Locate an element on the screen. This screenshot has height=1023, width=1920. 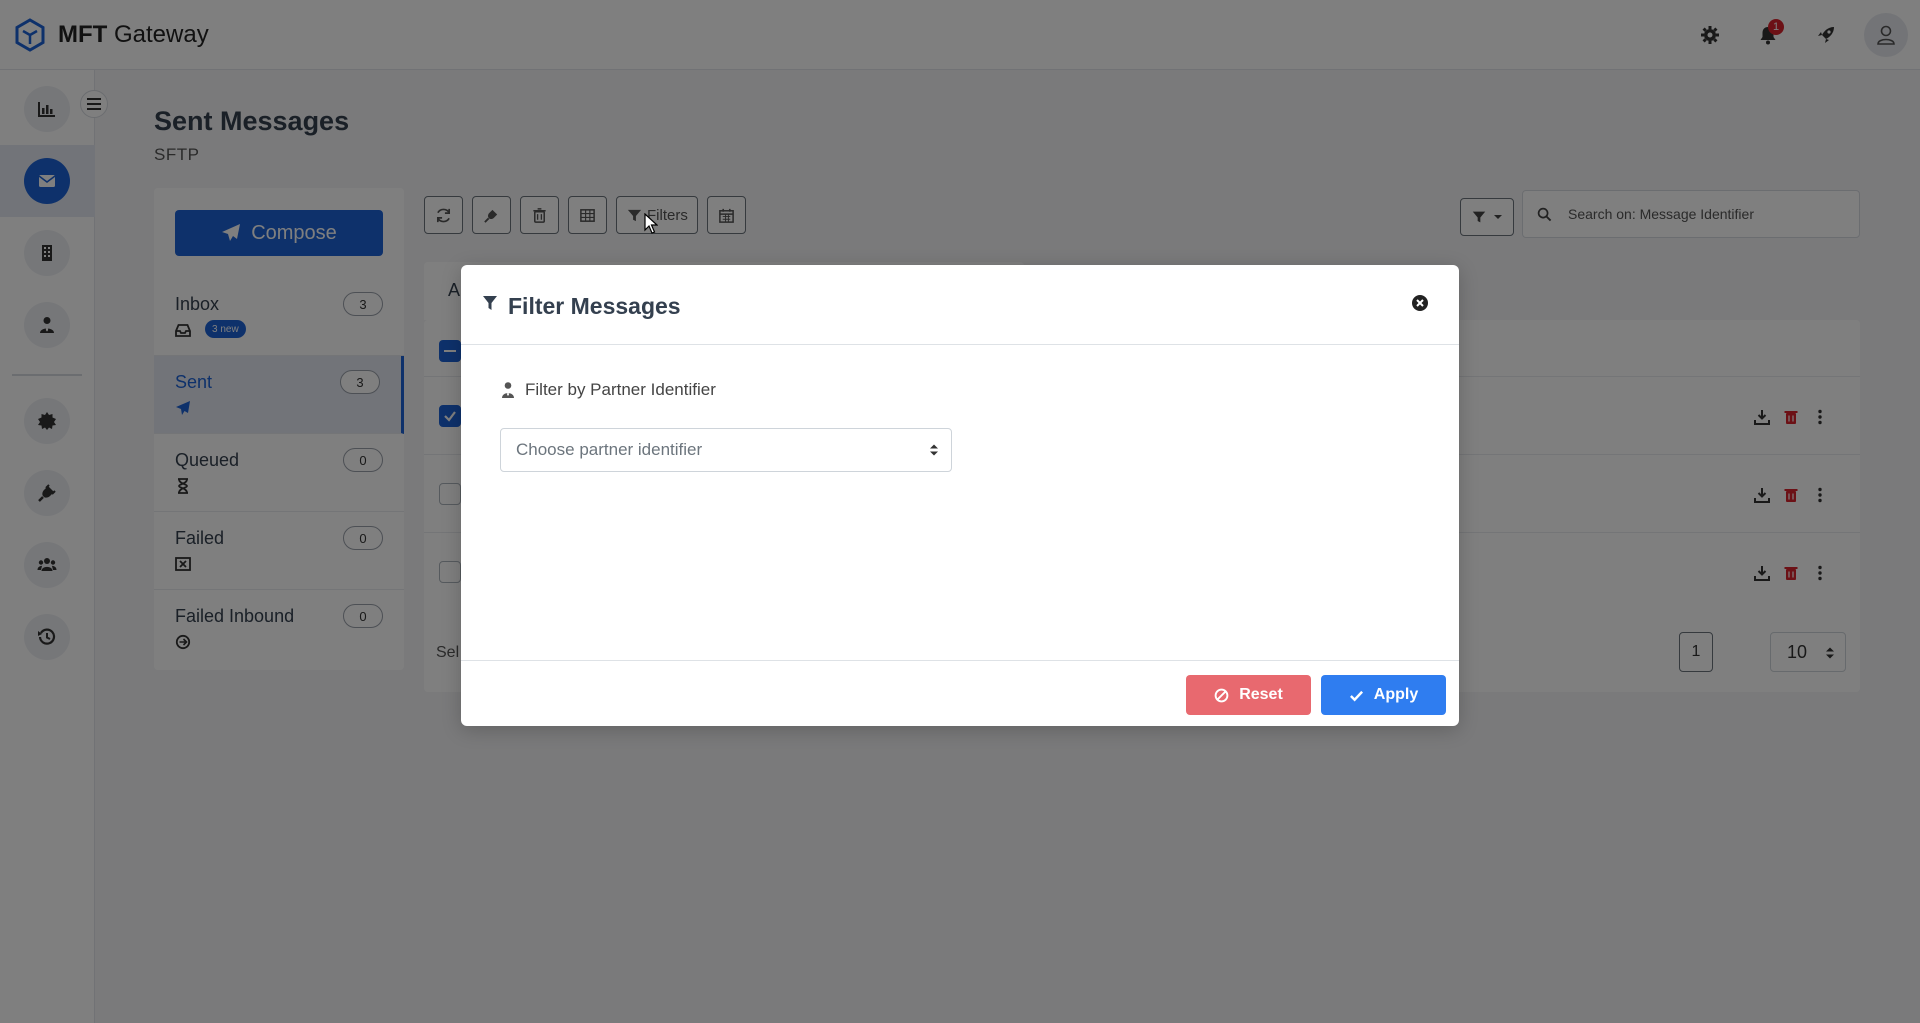
ban-icon is located at coordinates (1221, 695).